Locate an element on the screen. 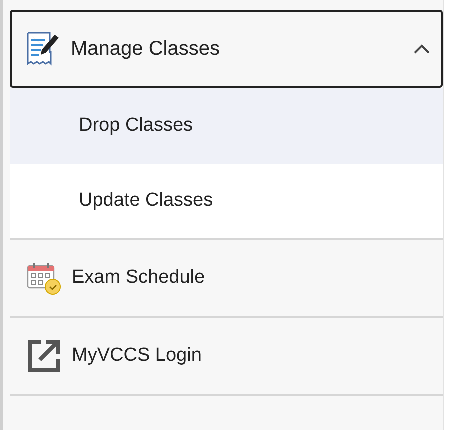 This screenshot has width=467, height=430. menu-item-label: MyVCCS Login is located at coordinates (137, 356).